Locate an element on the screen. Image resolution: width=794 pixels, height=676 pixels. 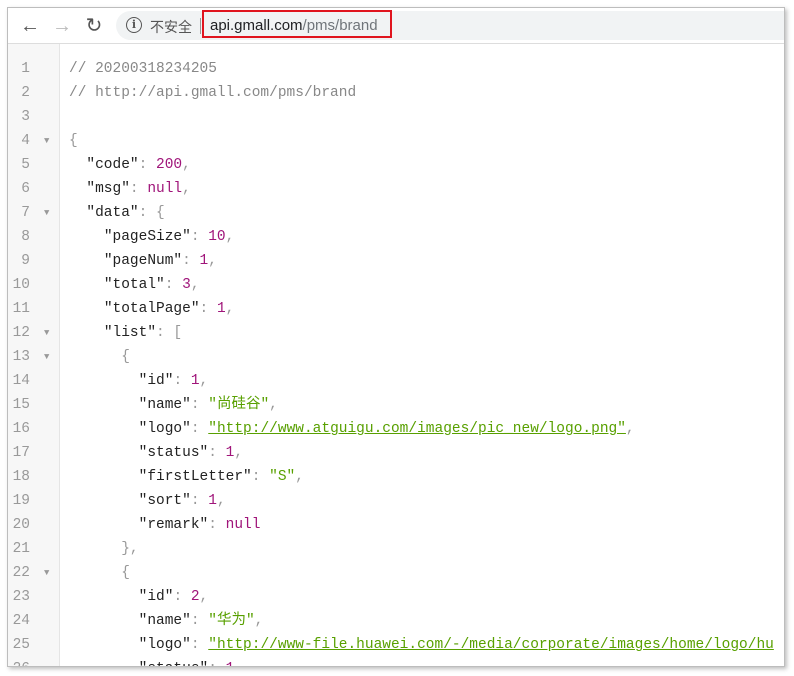
code-line: 6 "msg": null, is located at coordinates (396, 189).